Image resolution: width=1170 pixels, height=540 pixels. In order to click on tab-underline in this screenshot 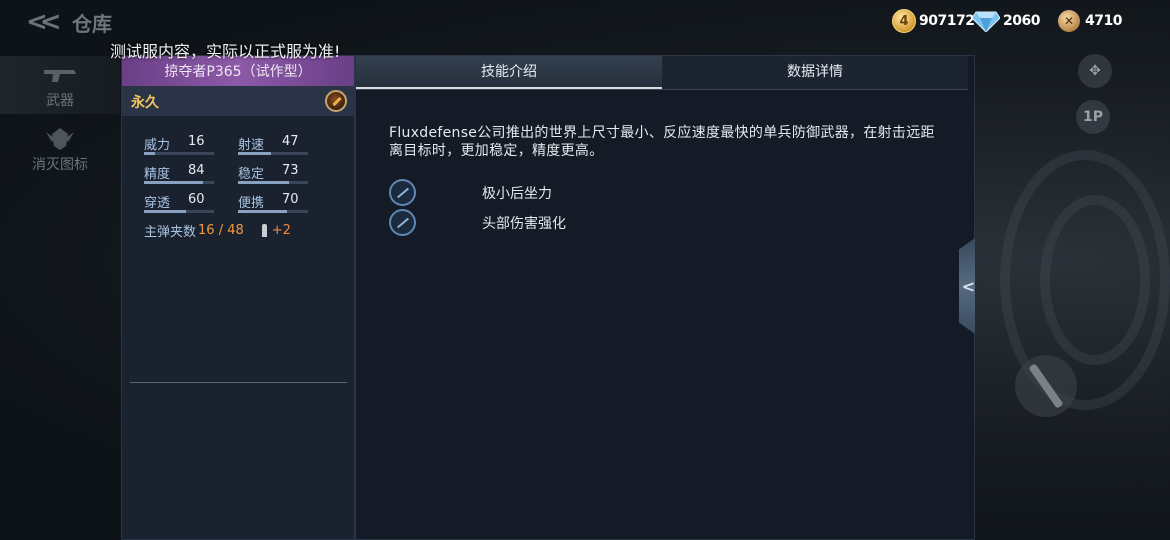, I will do `click(662, 89)`.